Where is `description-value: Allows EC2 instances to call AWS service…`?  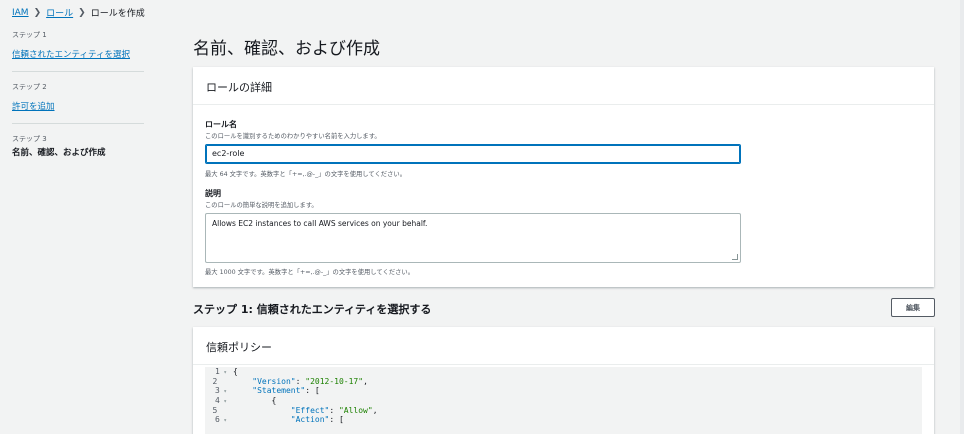
description-value: Allows EC2 instances to call AWS service… is located at coordinates (320, 223).